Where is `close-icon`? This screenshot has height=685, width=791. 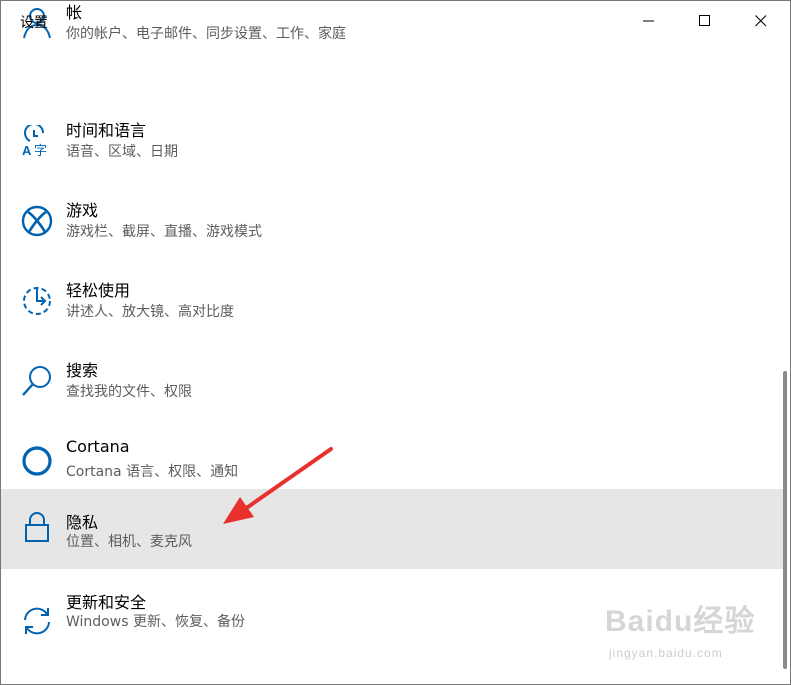 close-icon is located at coordinates (761, 21).